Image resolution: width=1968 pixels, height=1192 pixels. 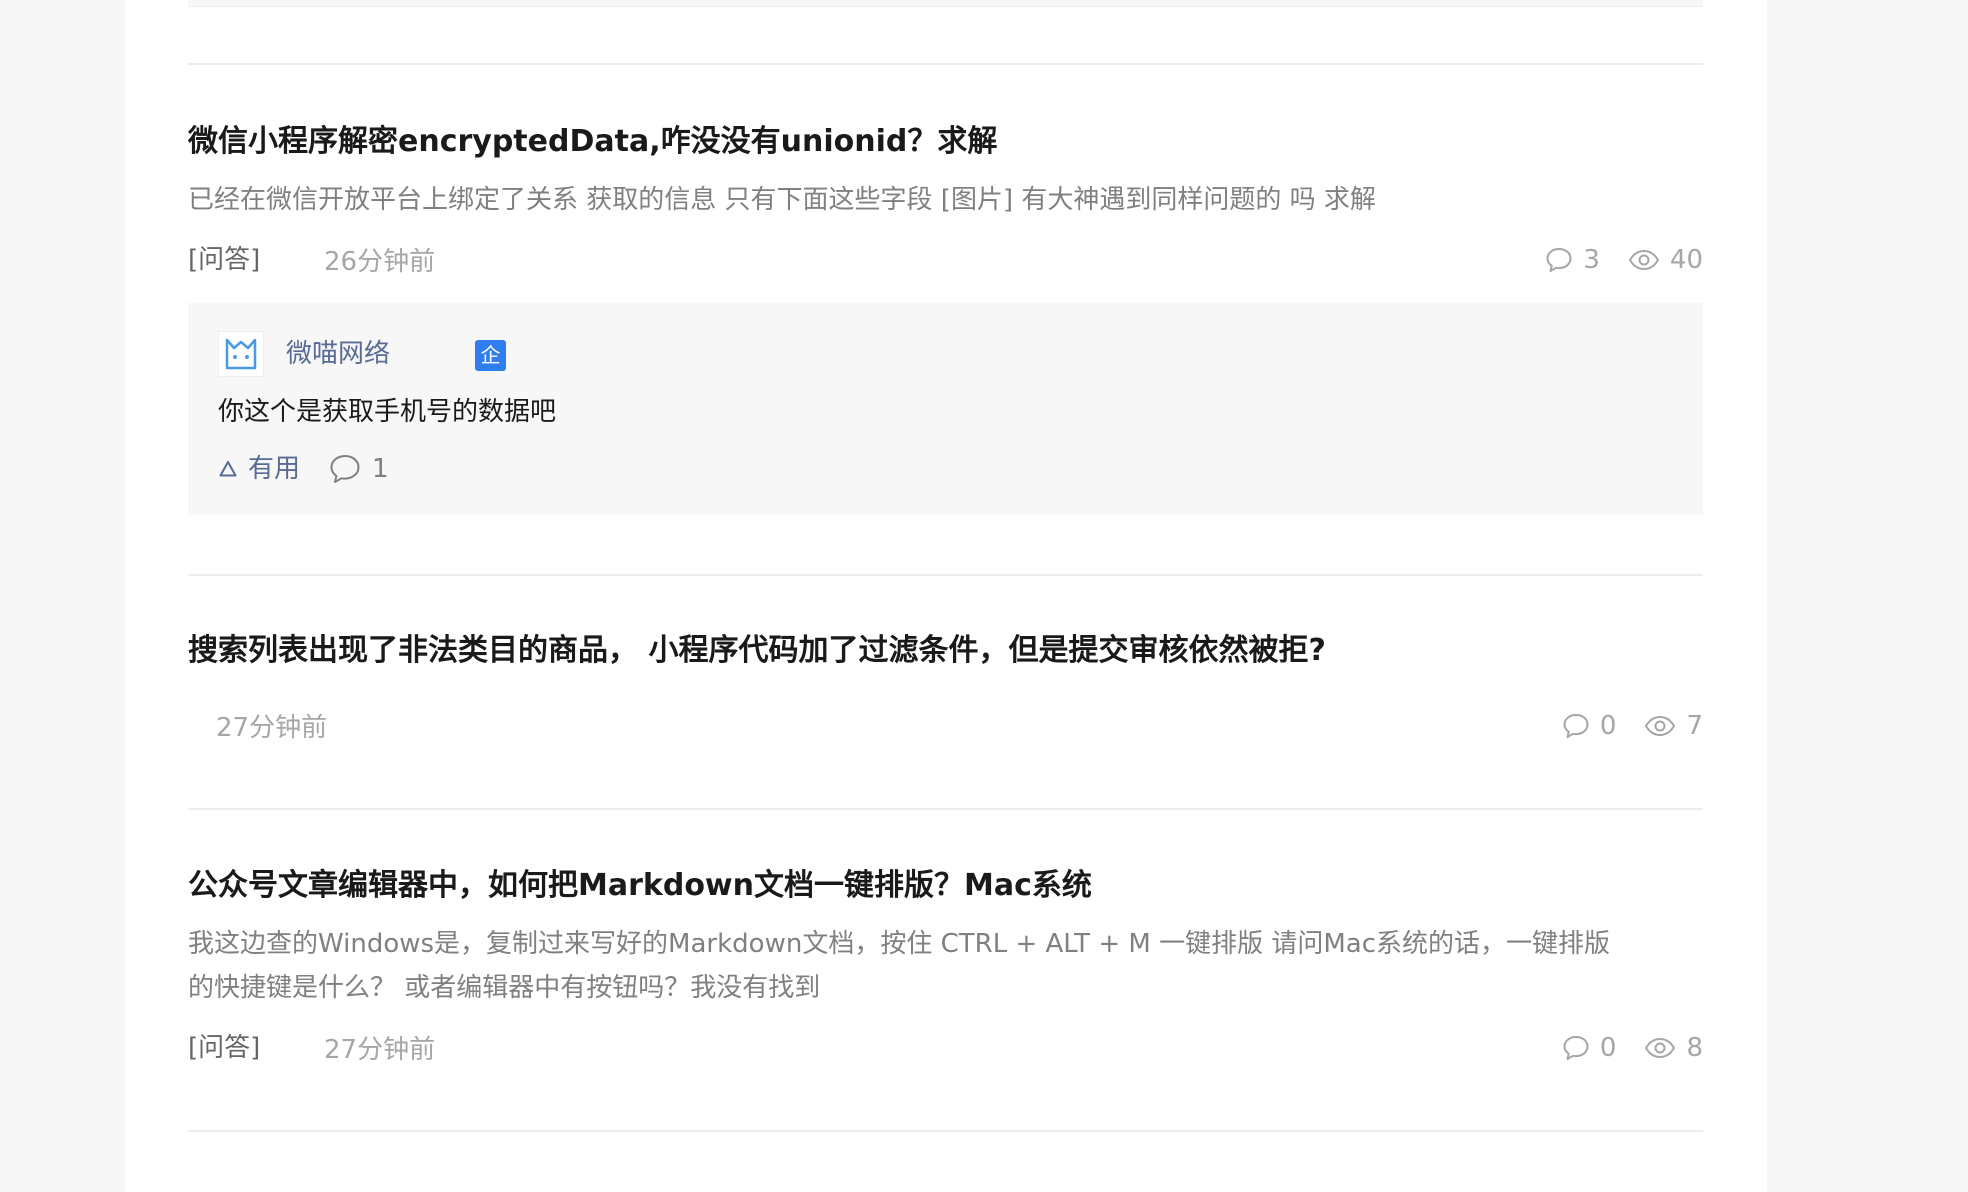 I want to click on question-time: 26分钟前, so click(x=380, y=262).